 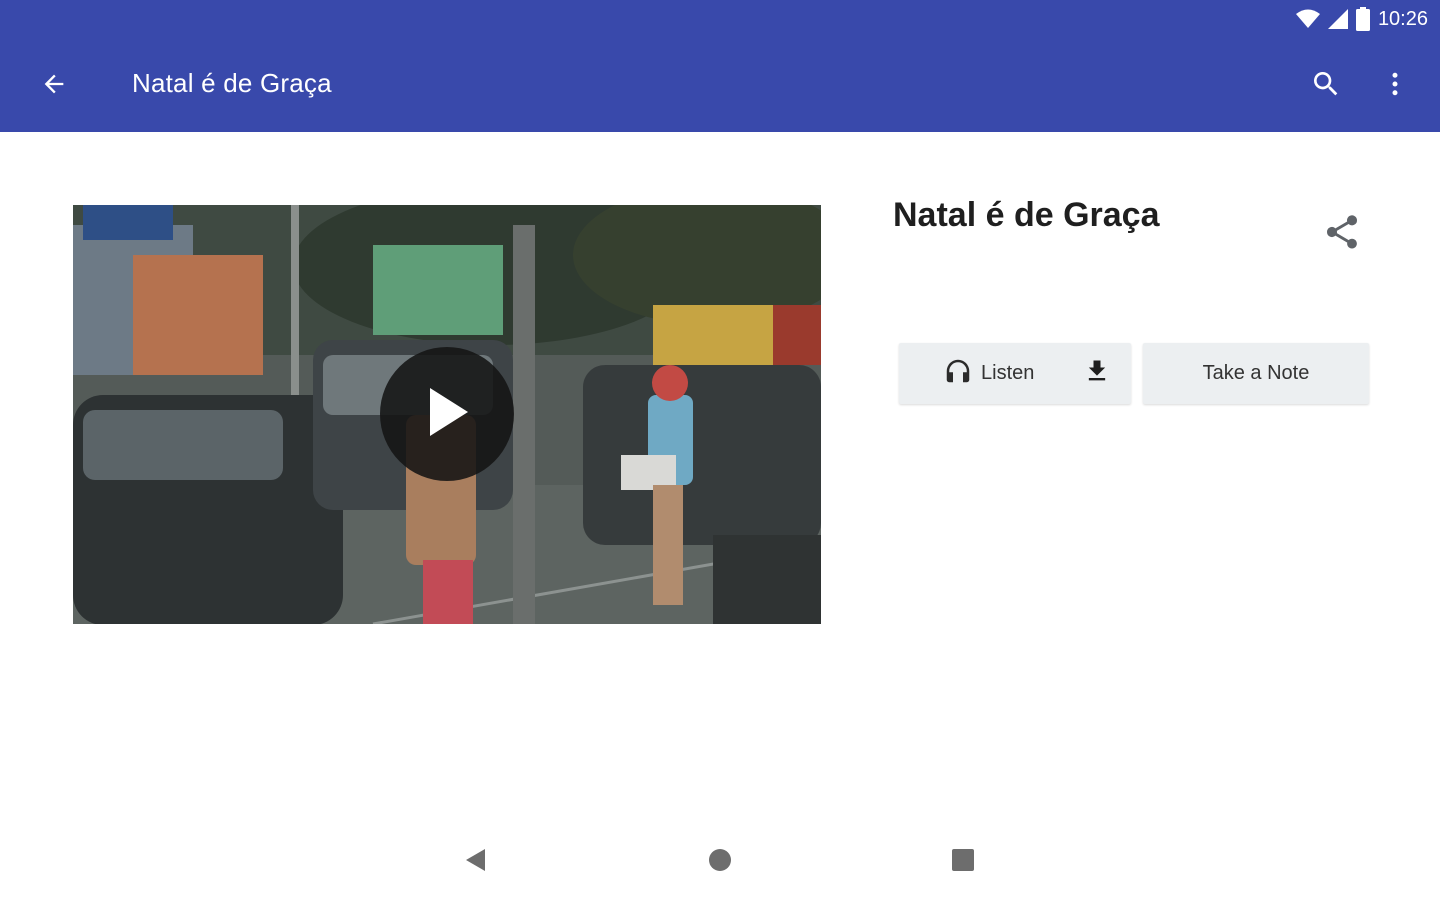 I want to click on battery-icon, so click(x=1362, y=19).